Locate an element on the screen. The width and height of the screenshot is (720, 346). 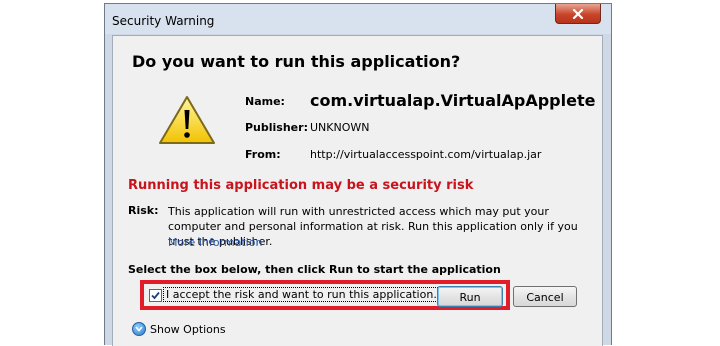
accept-risk-checkbox is located at coordinates (155, 295).